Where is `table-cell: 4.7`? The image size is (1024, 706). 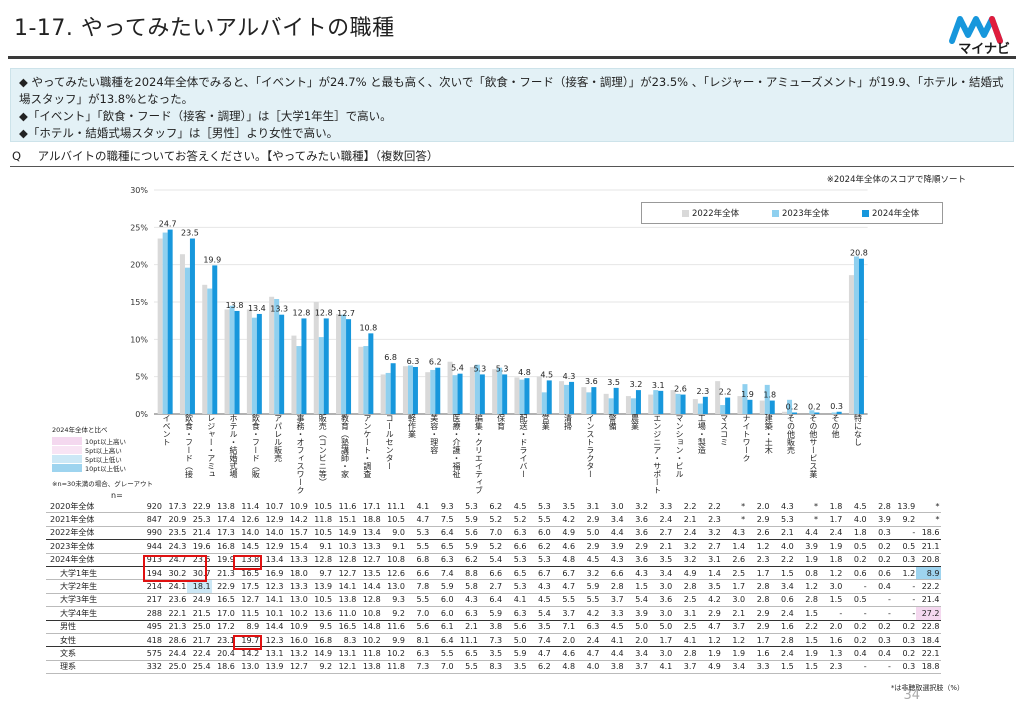
table-cell: 4.7 is located at coordinates (564, 586).